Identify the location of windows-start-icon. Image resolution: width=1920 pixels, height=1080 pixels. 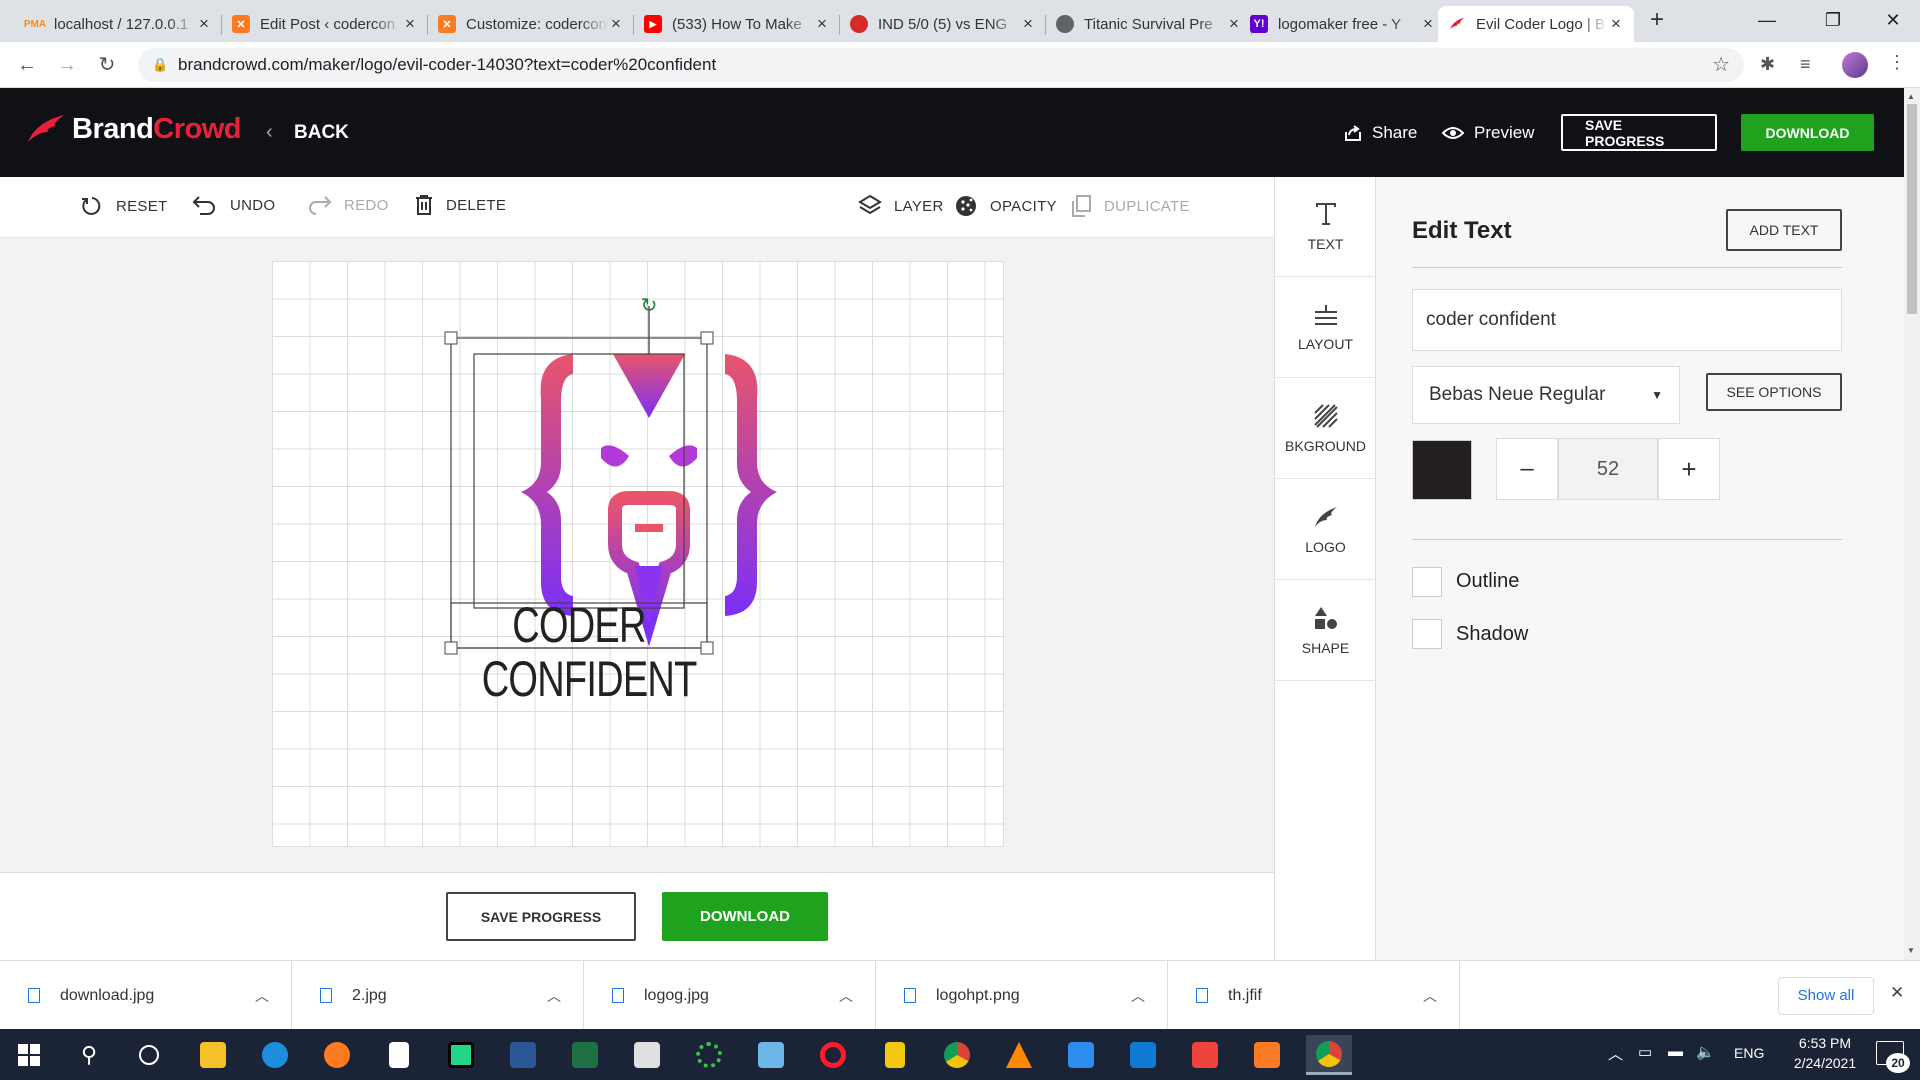
(29, 1055).